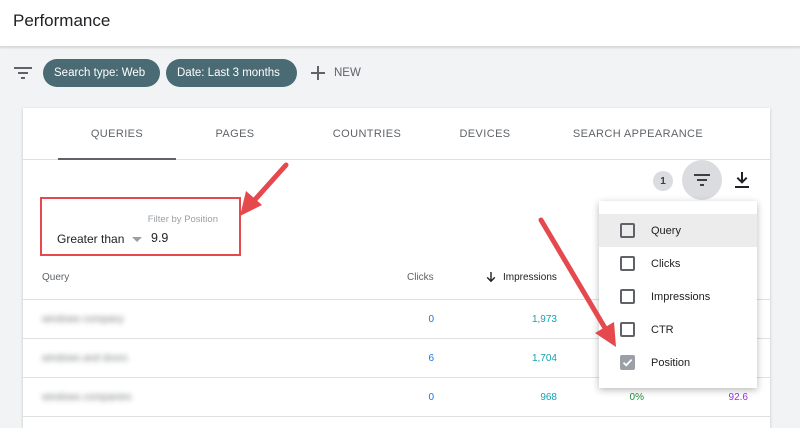 The width and height of the screenshot is (800, 428). I want to click on checkbox-position, so click(627, 362).